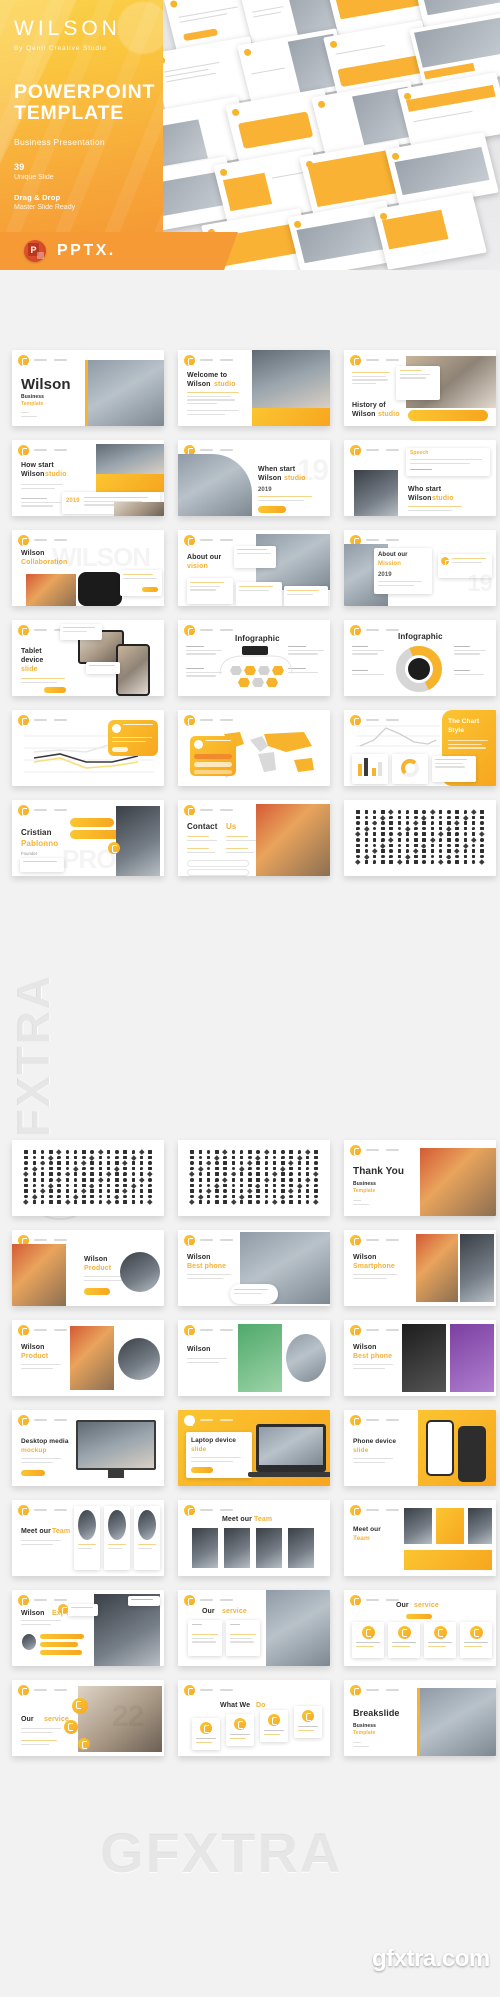  What do you see at coordinates (420, 568) in the screenshot?
I see `slide-thumbnail: About our Mission 2019 19` at bounding box center [420, 568].